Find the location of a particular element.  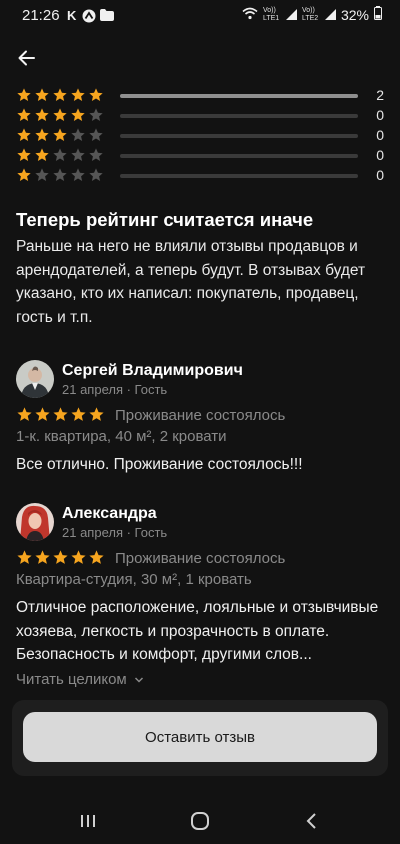

rating-row-3: 0 is located at coordinates (202, 136).